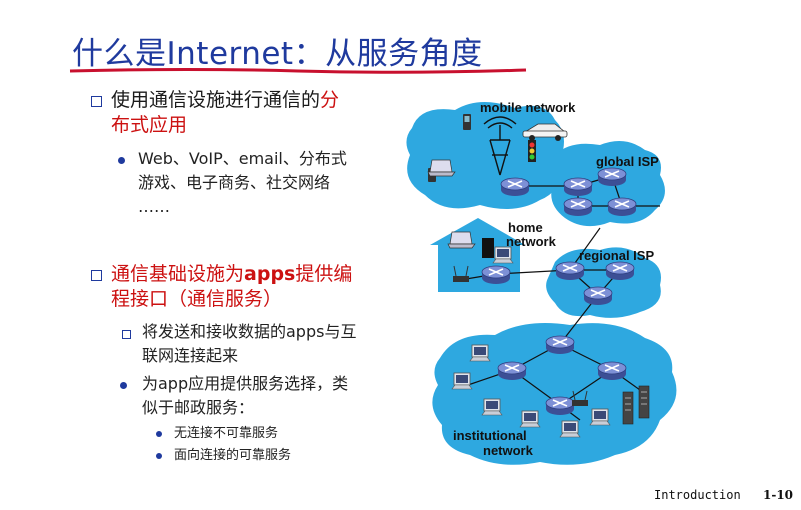 This screenshot has width=801, height=510. What do you see at coordinates (778, 495) in the screenshot?
I see `footer-page-number: 1-10` at bounding box center [778, 495].